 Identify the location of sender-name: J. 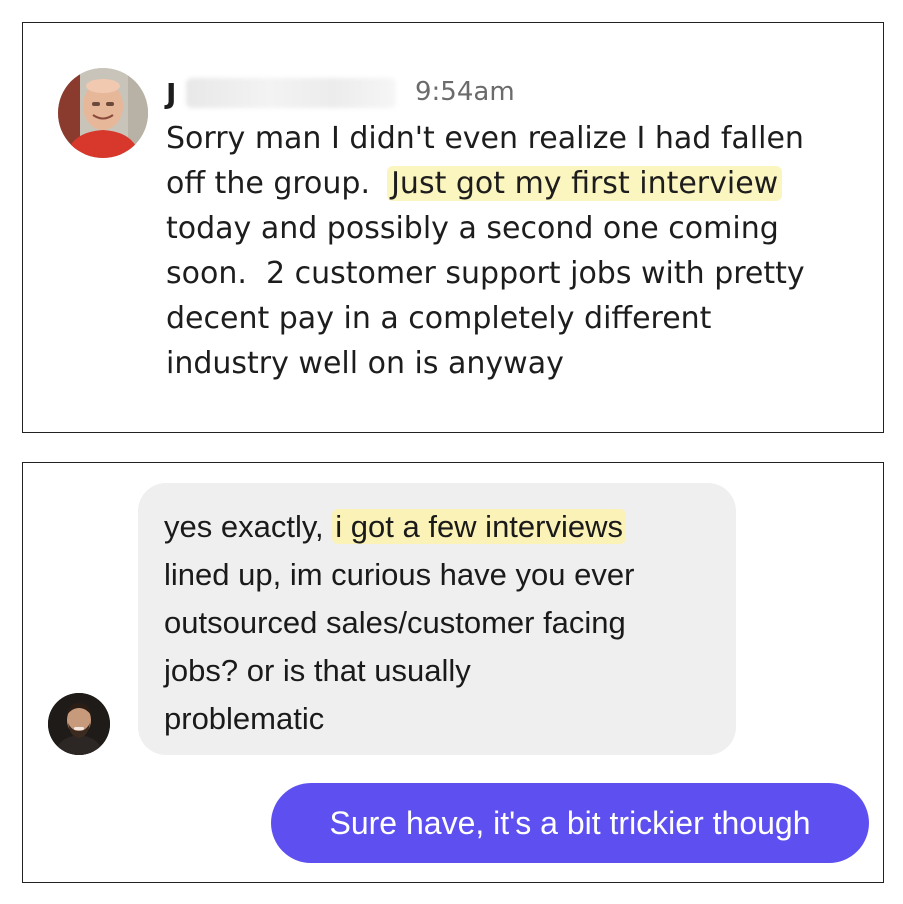
(171, 93).